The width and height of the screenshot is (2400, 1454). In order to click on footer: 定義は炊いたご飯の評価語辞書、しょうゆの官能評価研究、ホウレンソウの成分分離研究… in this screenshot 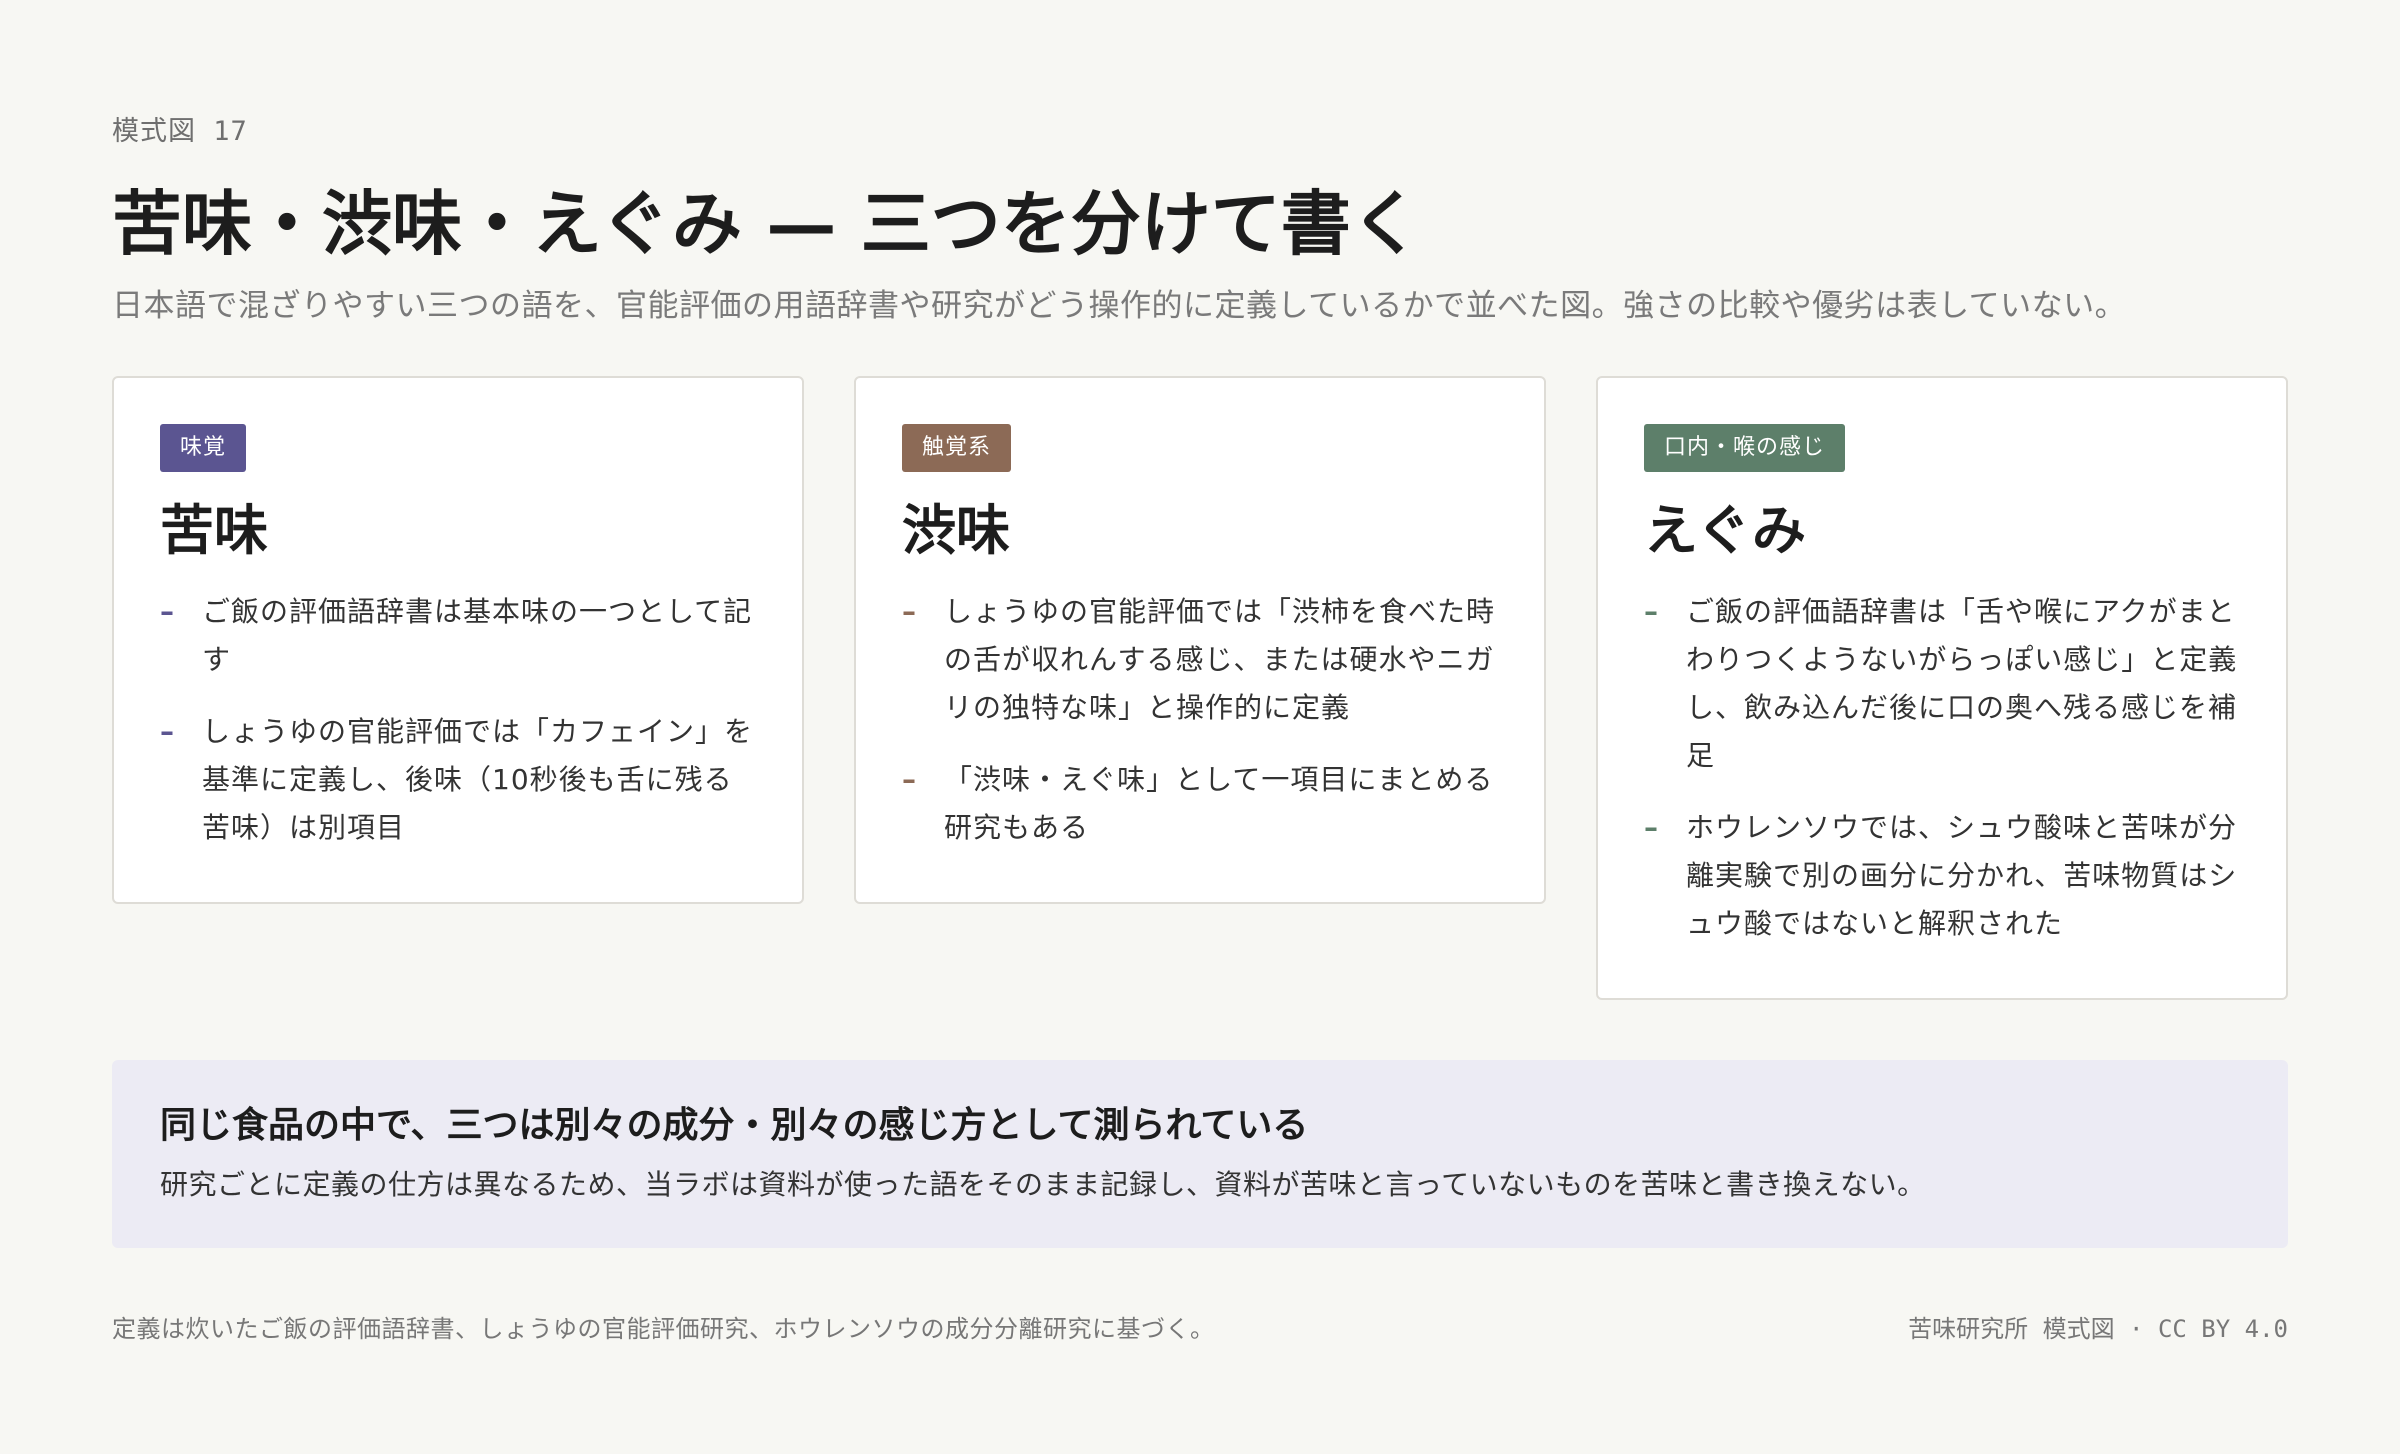, I will do `click(1200, 1326)`.